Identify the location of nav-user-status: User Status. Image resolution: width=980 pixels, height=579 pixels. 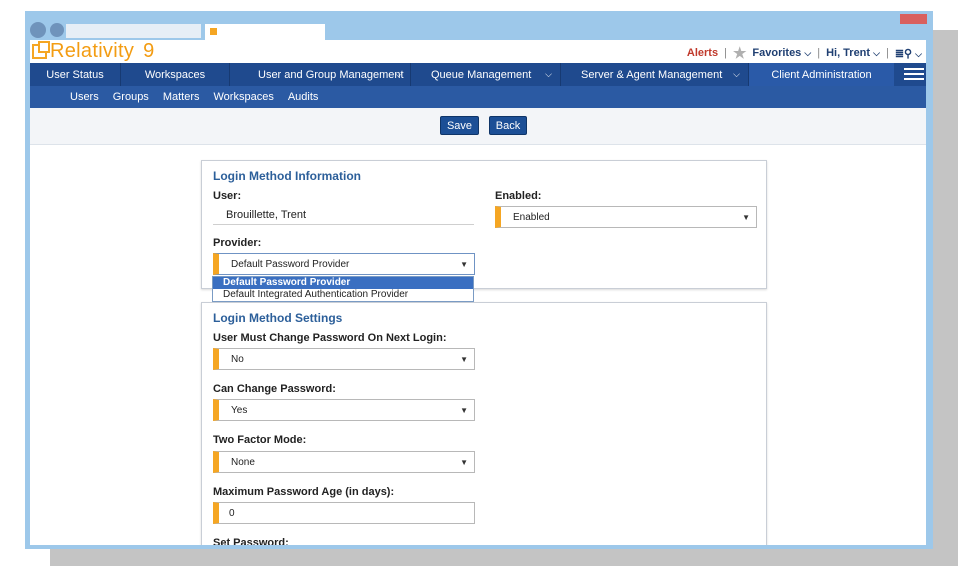
(75, 74).